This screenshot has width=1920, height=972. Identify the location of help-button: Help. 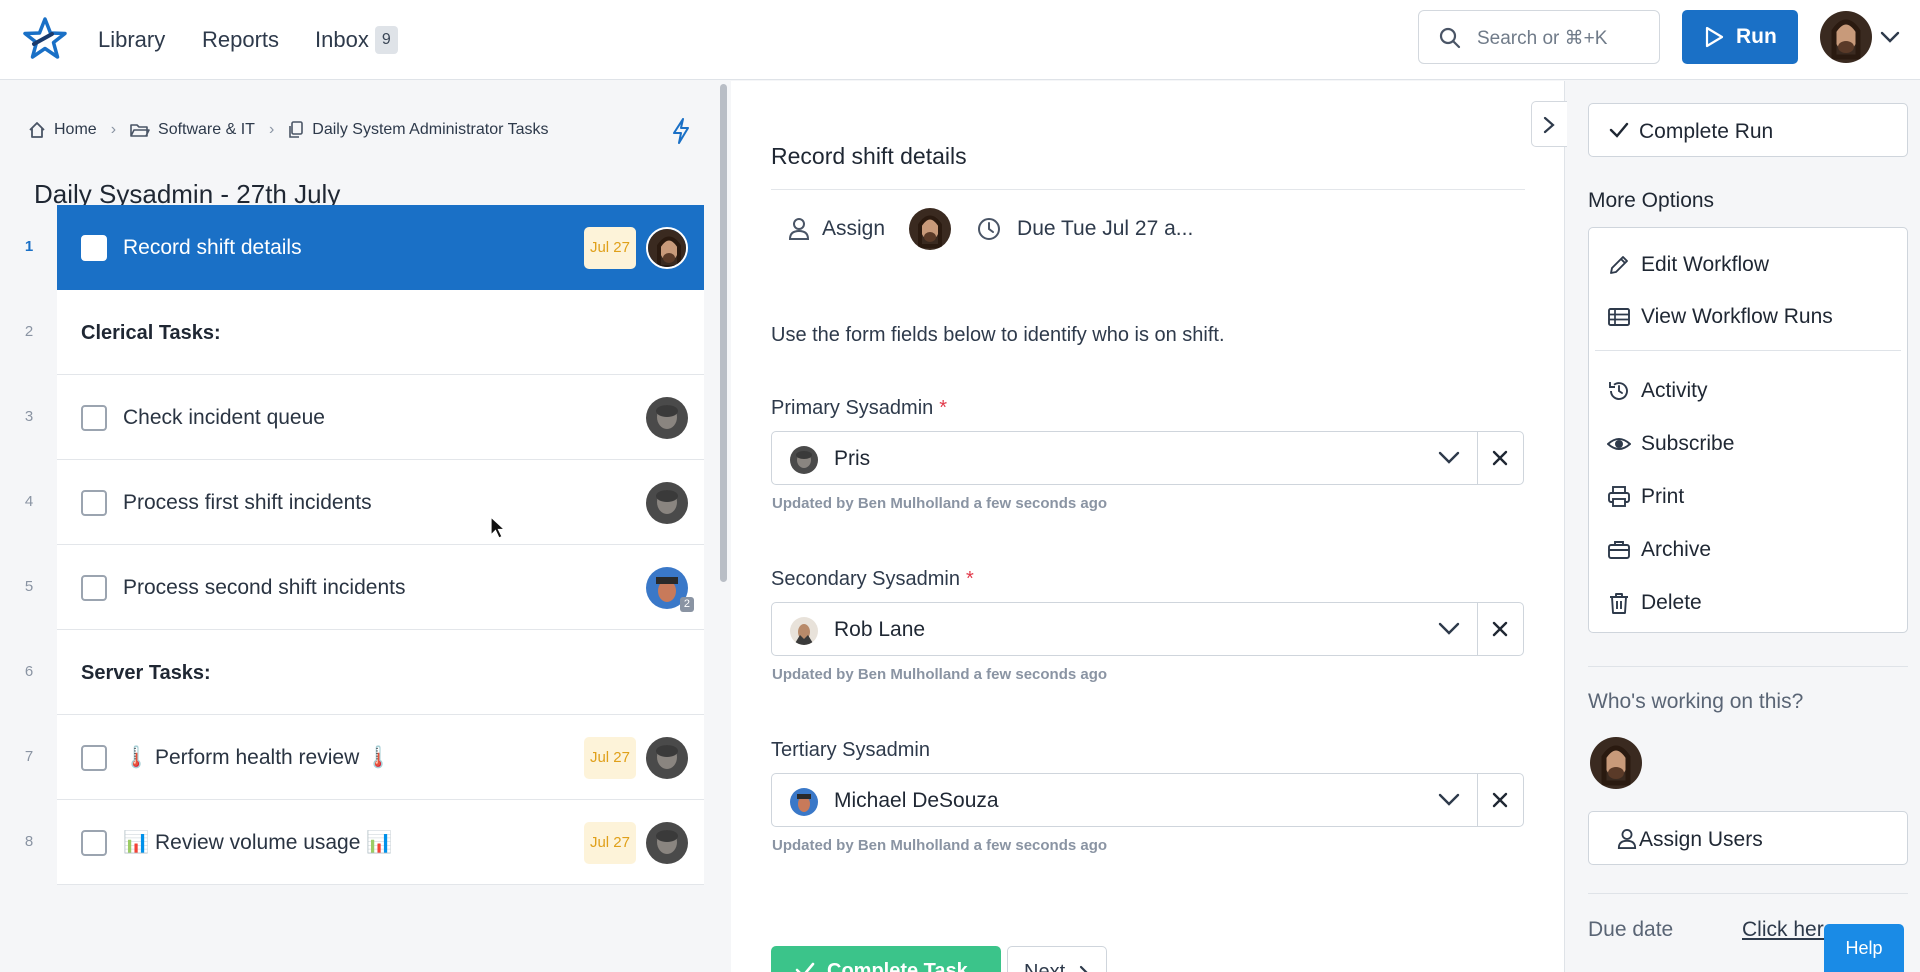
(1864, 948).